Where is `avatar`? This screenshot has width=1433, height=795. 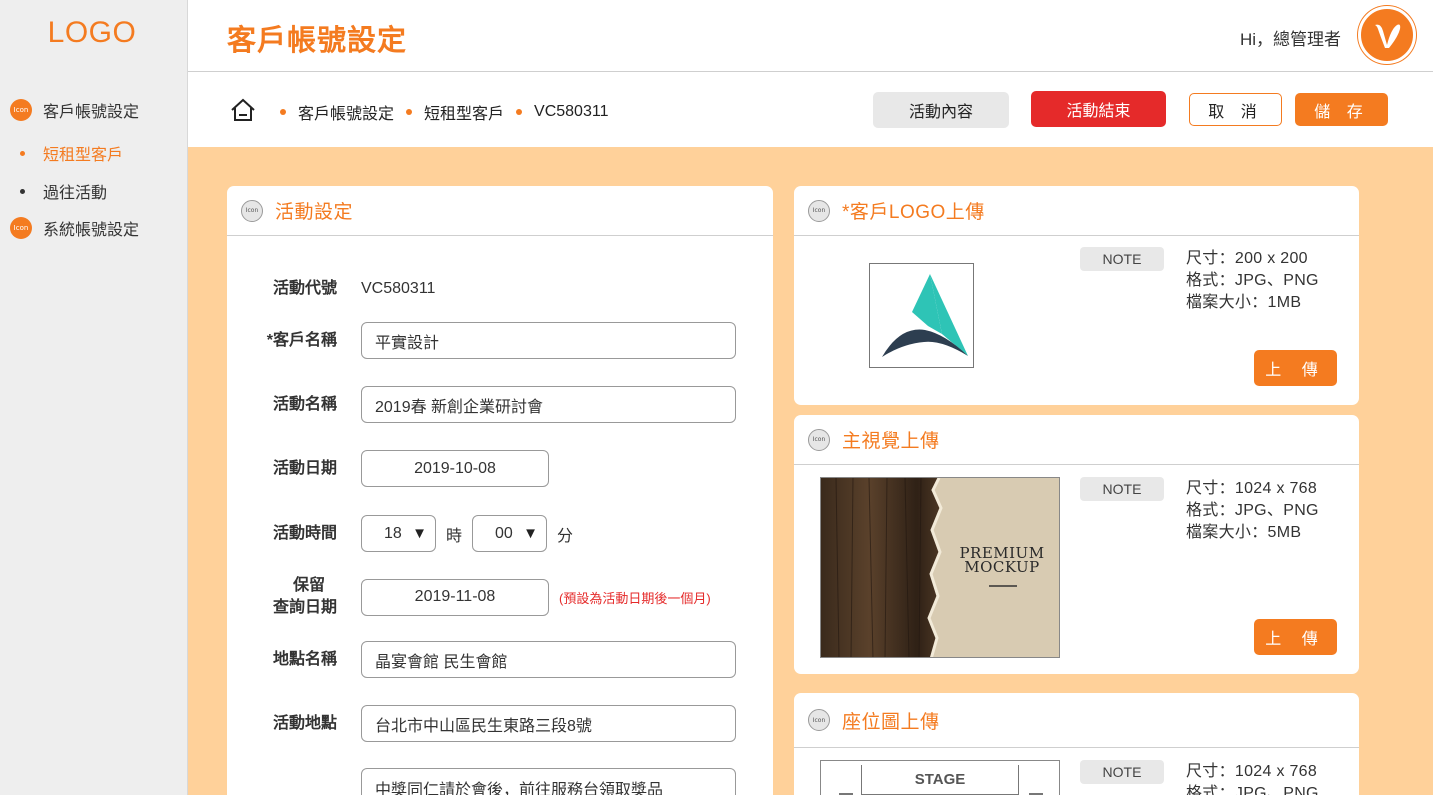
avatar is located at coordinates (1387, 35).